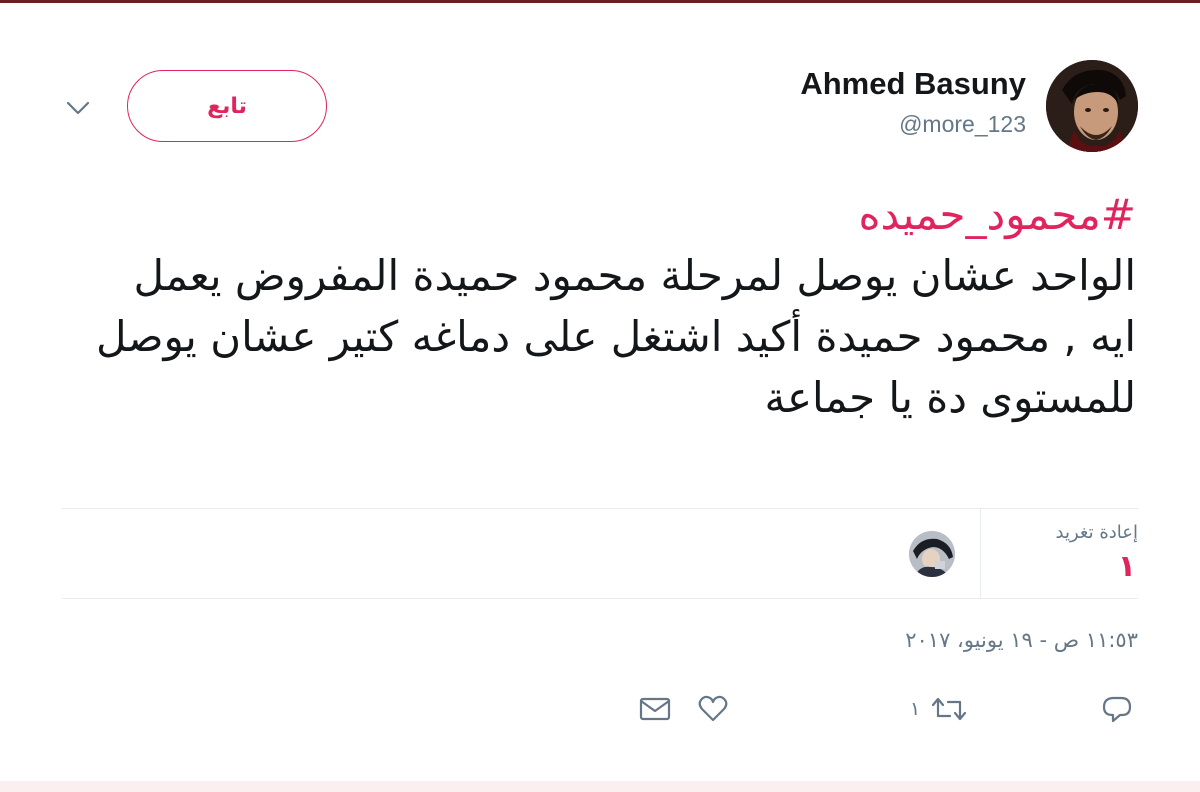 Image resolution: width=1200 pixels, height=792 pixels. What do you see at coordinates (227, 106) in the screenshot?
I see `follow-button: تابع` at bounding box center [227, 106].